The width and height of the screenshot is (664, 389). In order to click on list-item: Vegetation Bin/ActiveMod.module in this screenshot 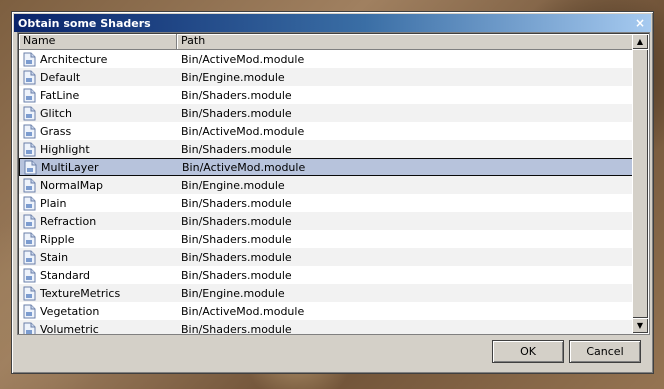, I will do `click(326, 311)`.